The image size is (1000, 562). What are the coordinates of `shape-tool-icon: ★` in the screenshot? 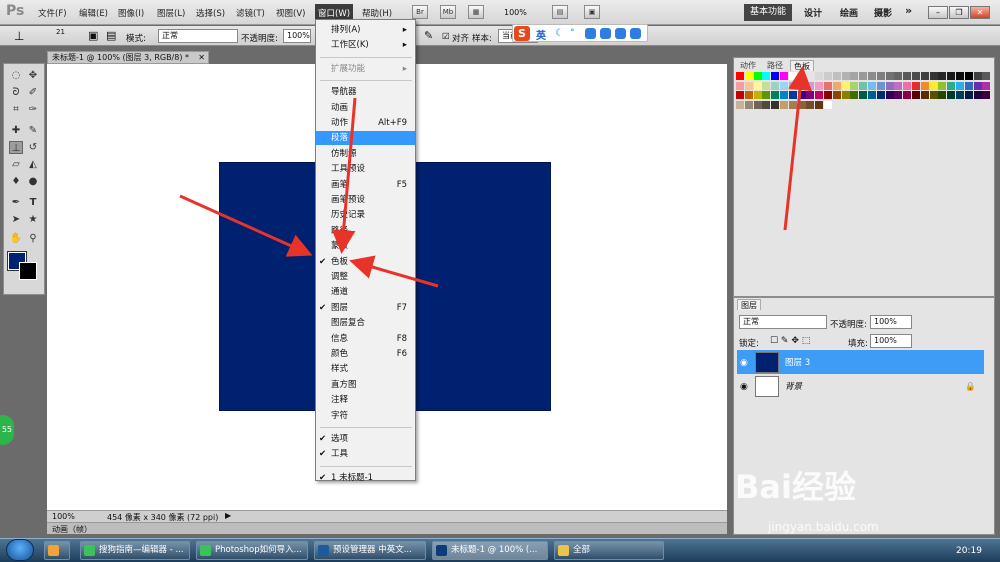 It's located at (33, 219).